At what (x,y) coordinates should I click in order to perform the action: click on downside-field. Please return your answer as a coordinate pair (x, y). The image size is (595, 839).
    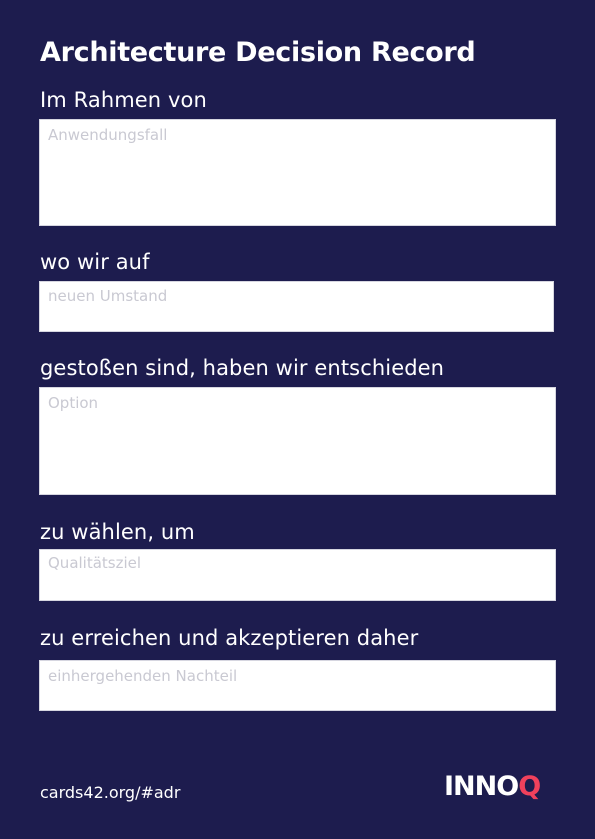
    Looking at the image, I should click on (297, 685).